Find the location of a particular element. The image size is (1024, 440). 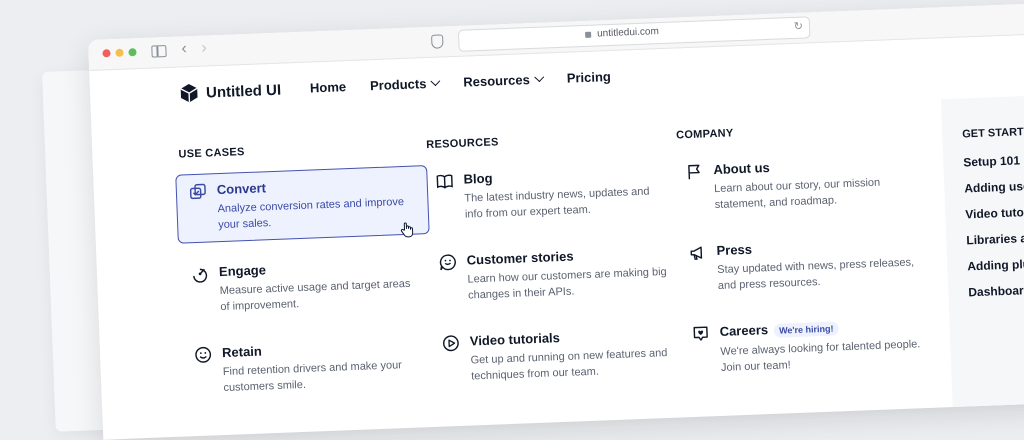

megaphone-icon is located at coordinates (696, 253).